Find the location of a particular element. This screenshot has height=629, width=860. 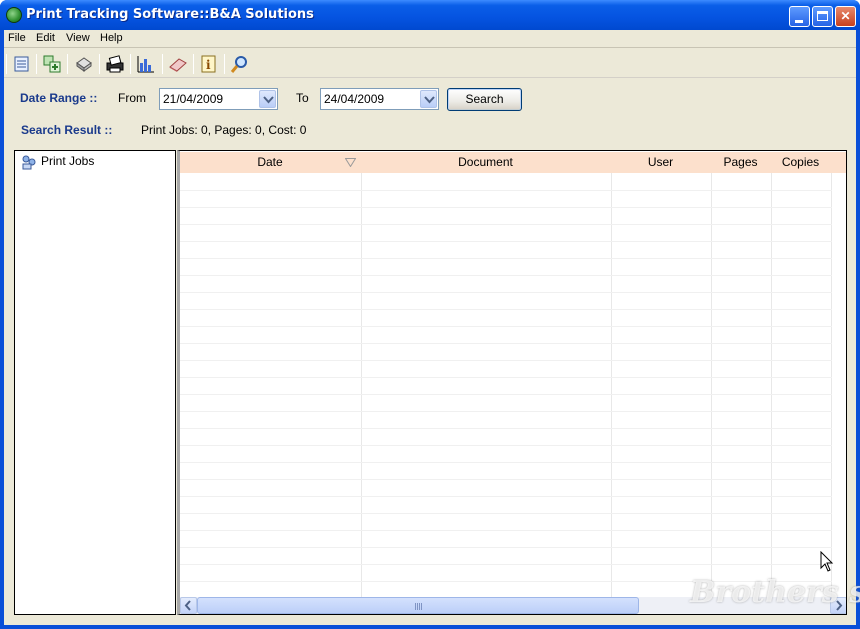

to-date-value: 24/04/2009 is located at coordinates (354, 99).